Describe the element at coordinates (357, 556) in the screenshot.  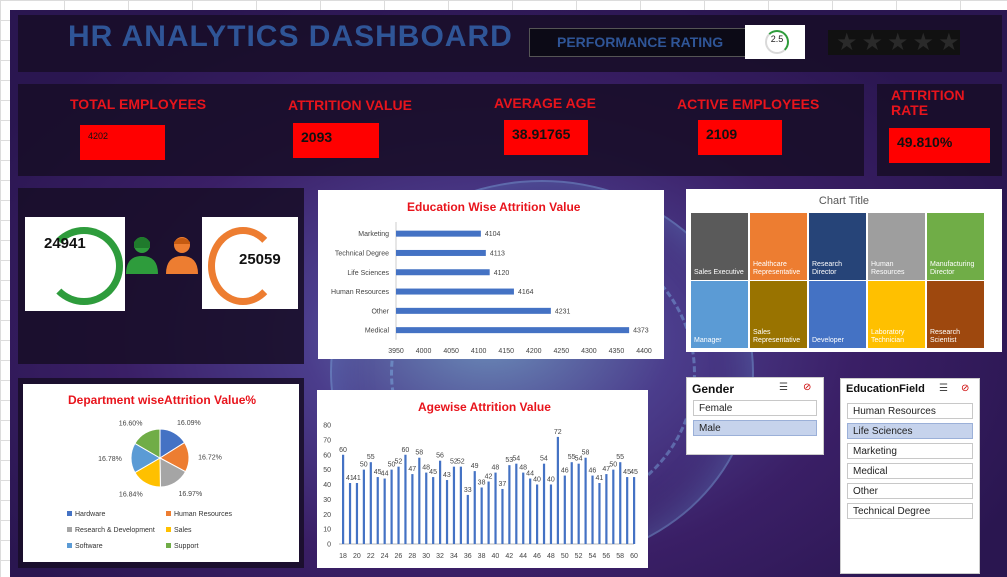
I see `age-x-tick: 20` at that location.